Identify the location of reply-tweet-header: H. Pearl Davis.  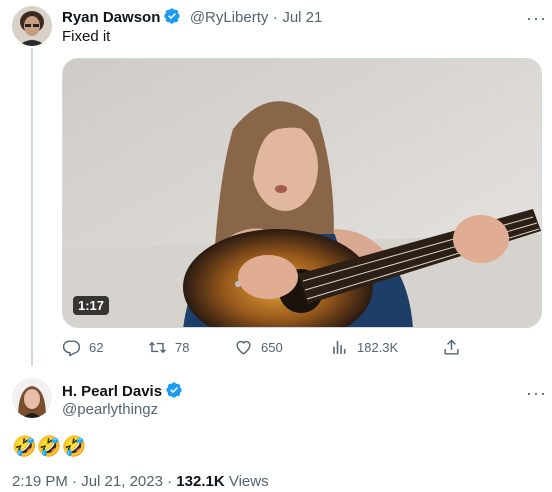
(122, 391).